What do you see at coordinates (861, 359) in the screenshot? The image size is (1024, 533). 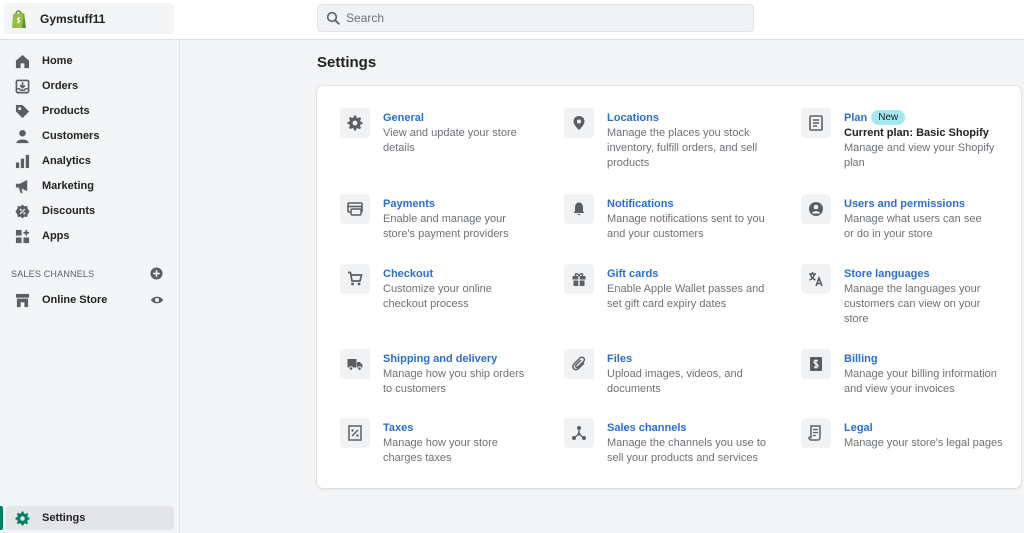 I see `settings-item-title: Billing` at bounding box center [861, 359].